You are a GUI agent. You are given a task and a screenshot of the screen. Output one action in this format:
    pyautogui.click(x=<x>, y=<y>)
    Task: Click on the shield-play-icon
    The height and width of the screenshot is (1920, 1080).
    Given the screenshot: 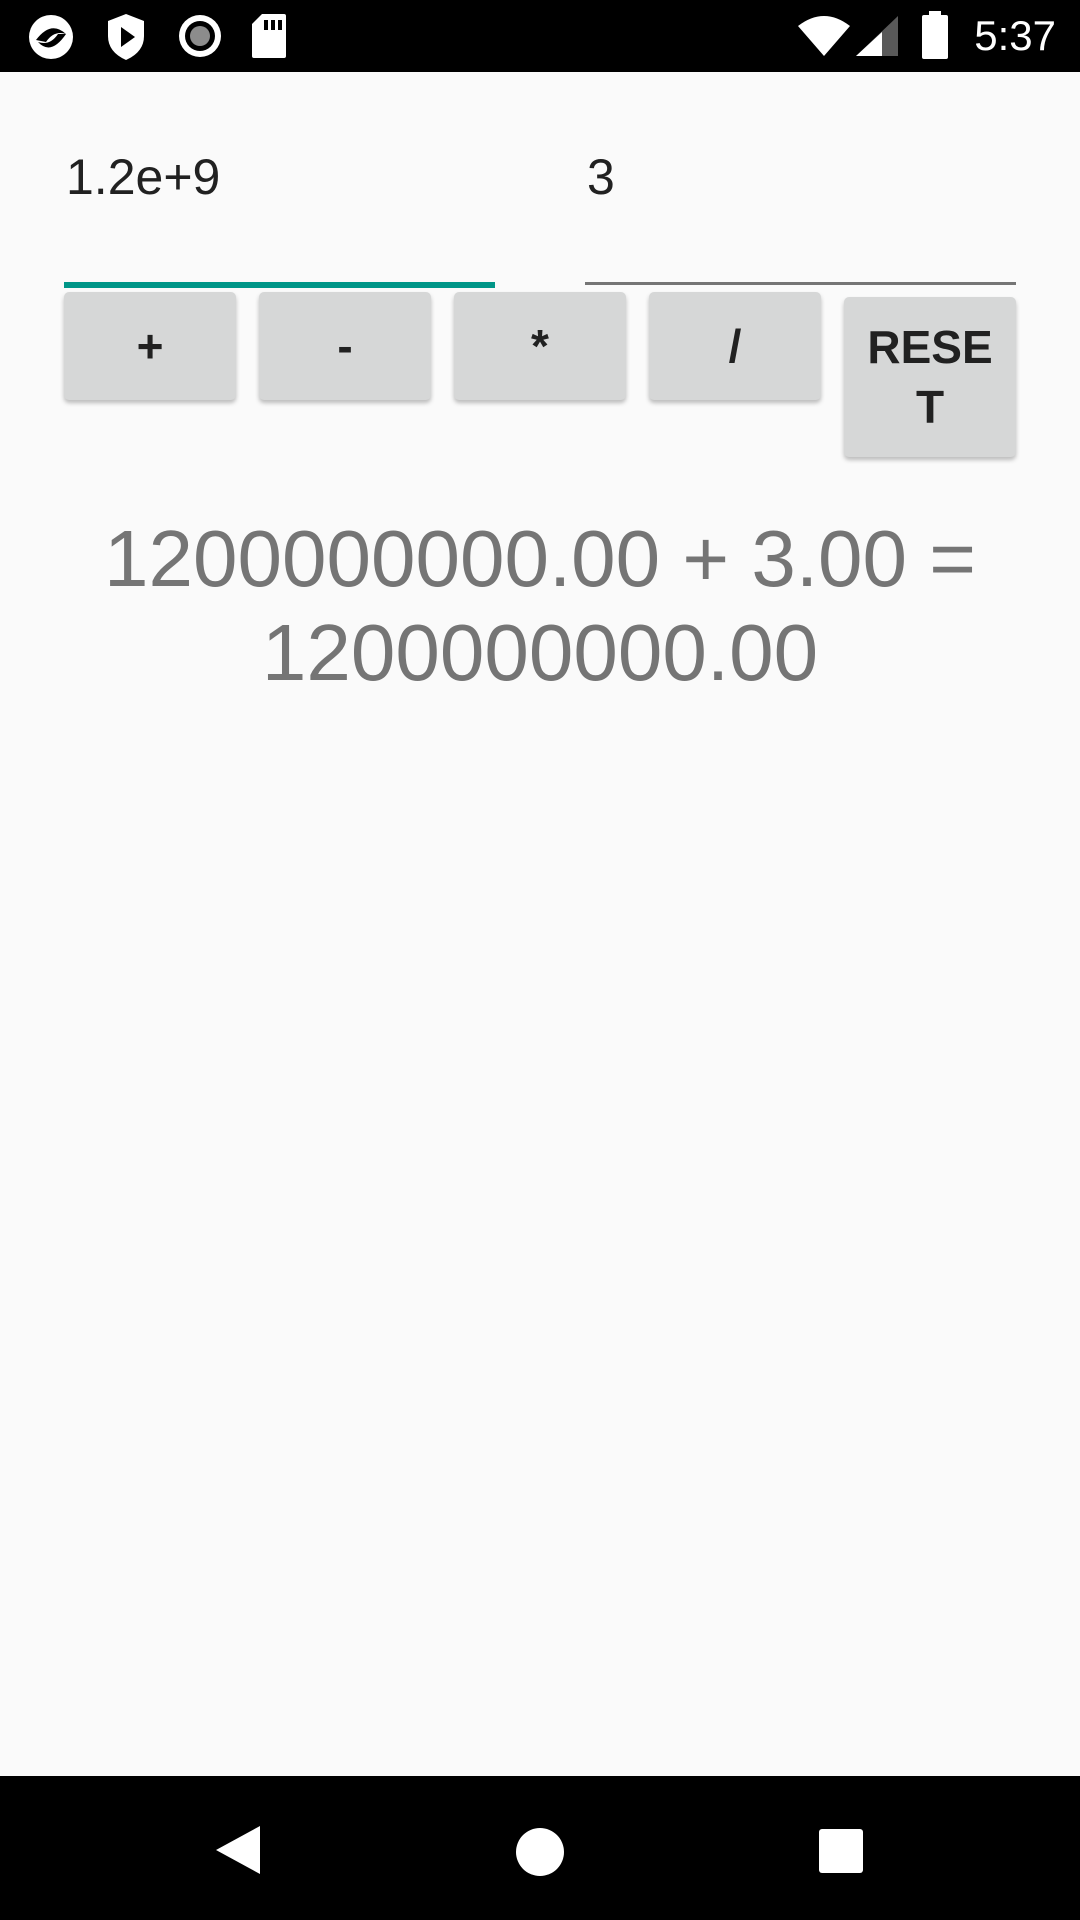 What is the action you would take?
    pyautogui.click(x=126, y=37)
    